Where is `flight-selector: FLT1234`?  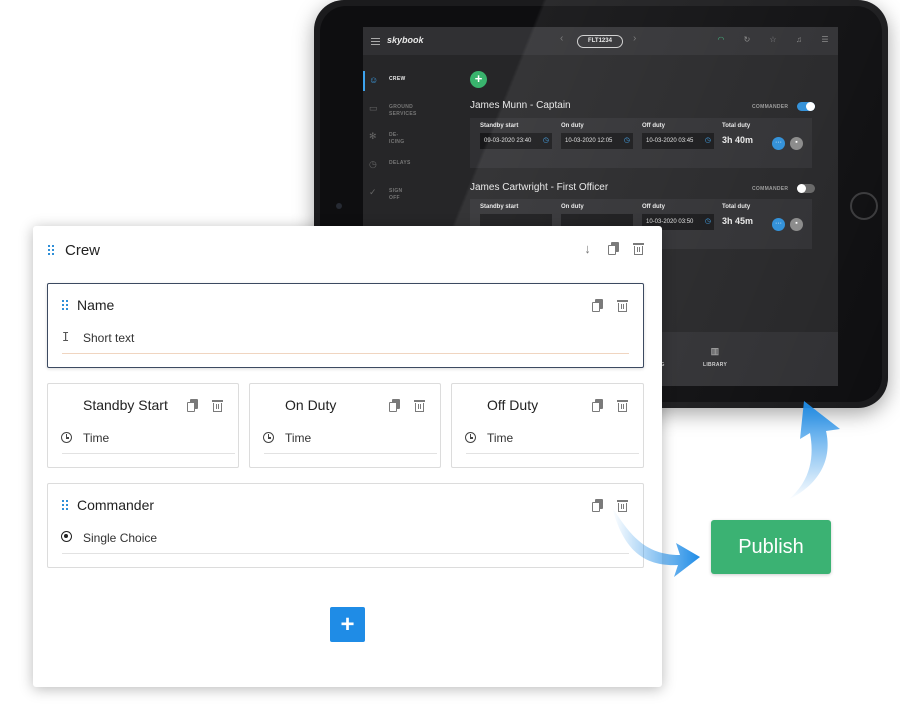
flight-selector: FLT1234 is located at coordinates (600, 41).